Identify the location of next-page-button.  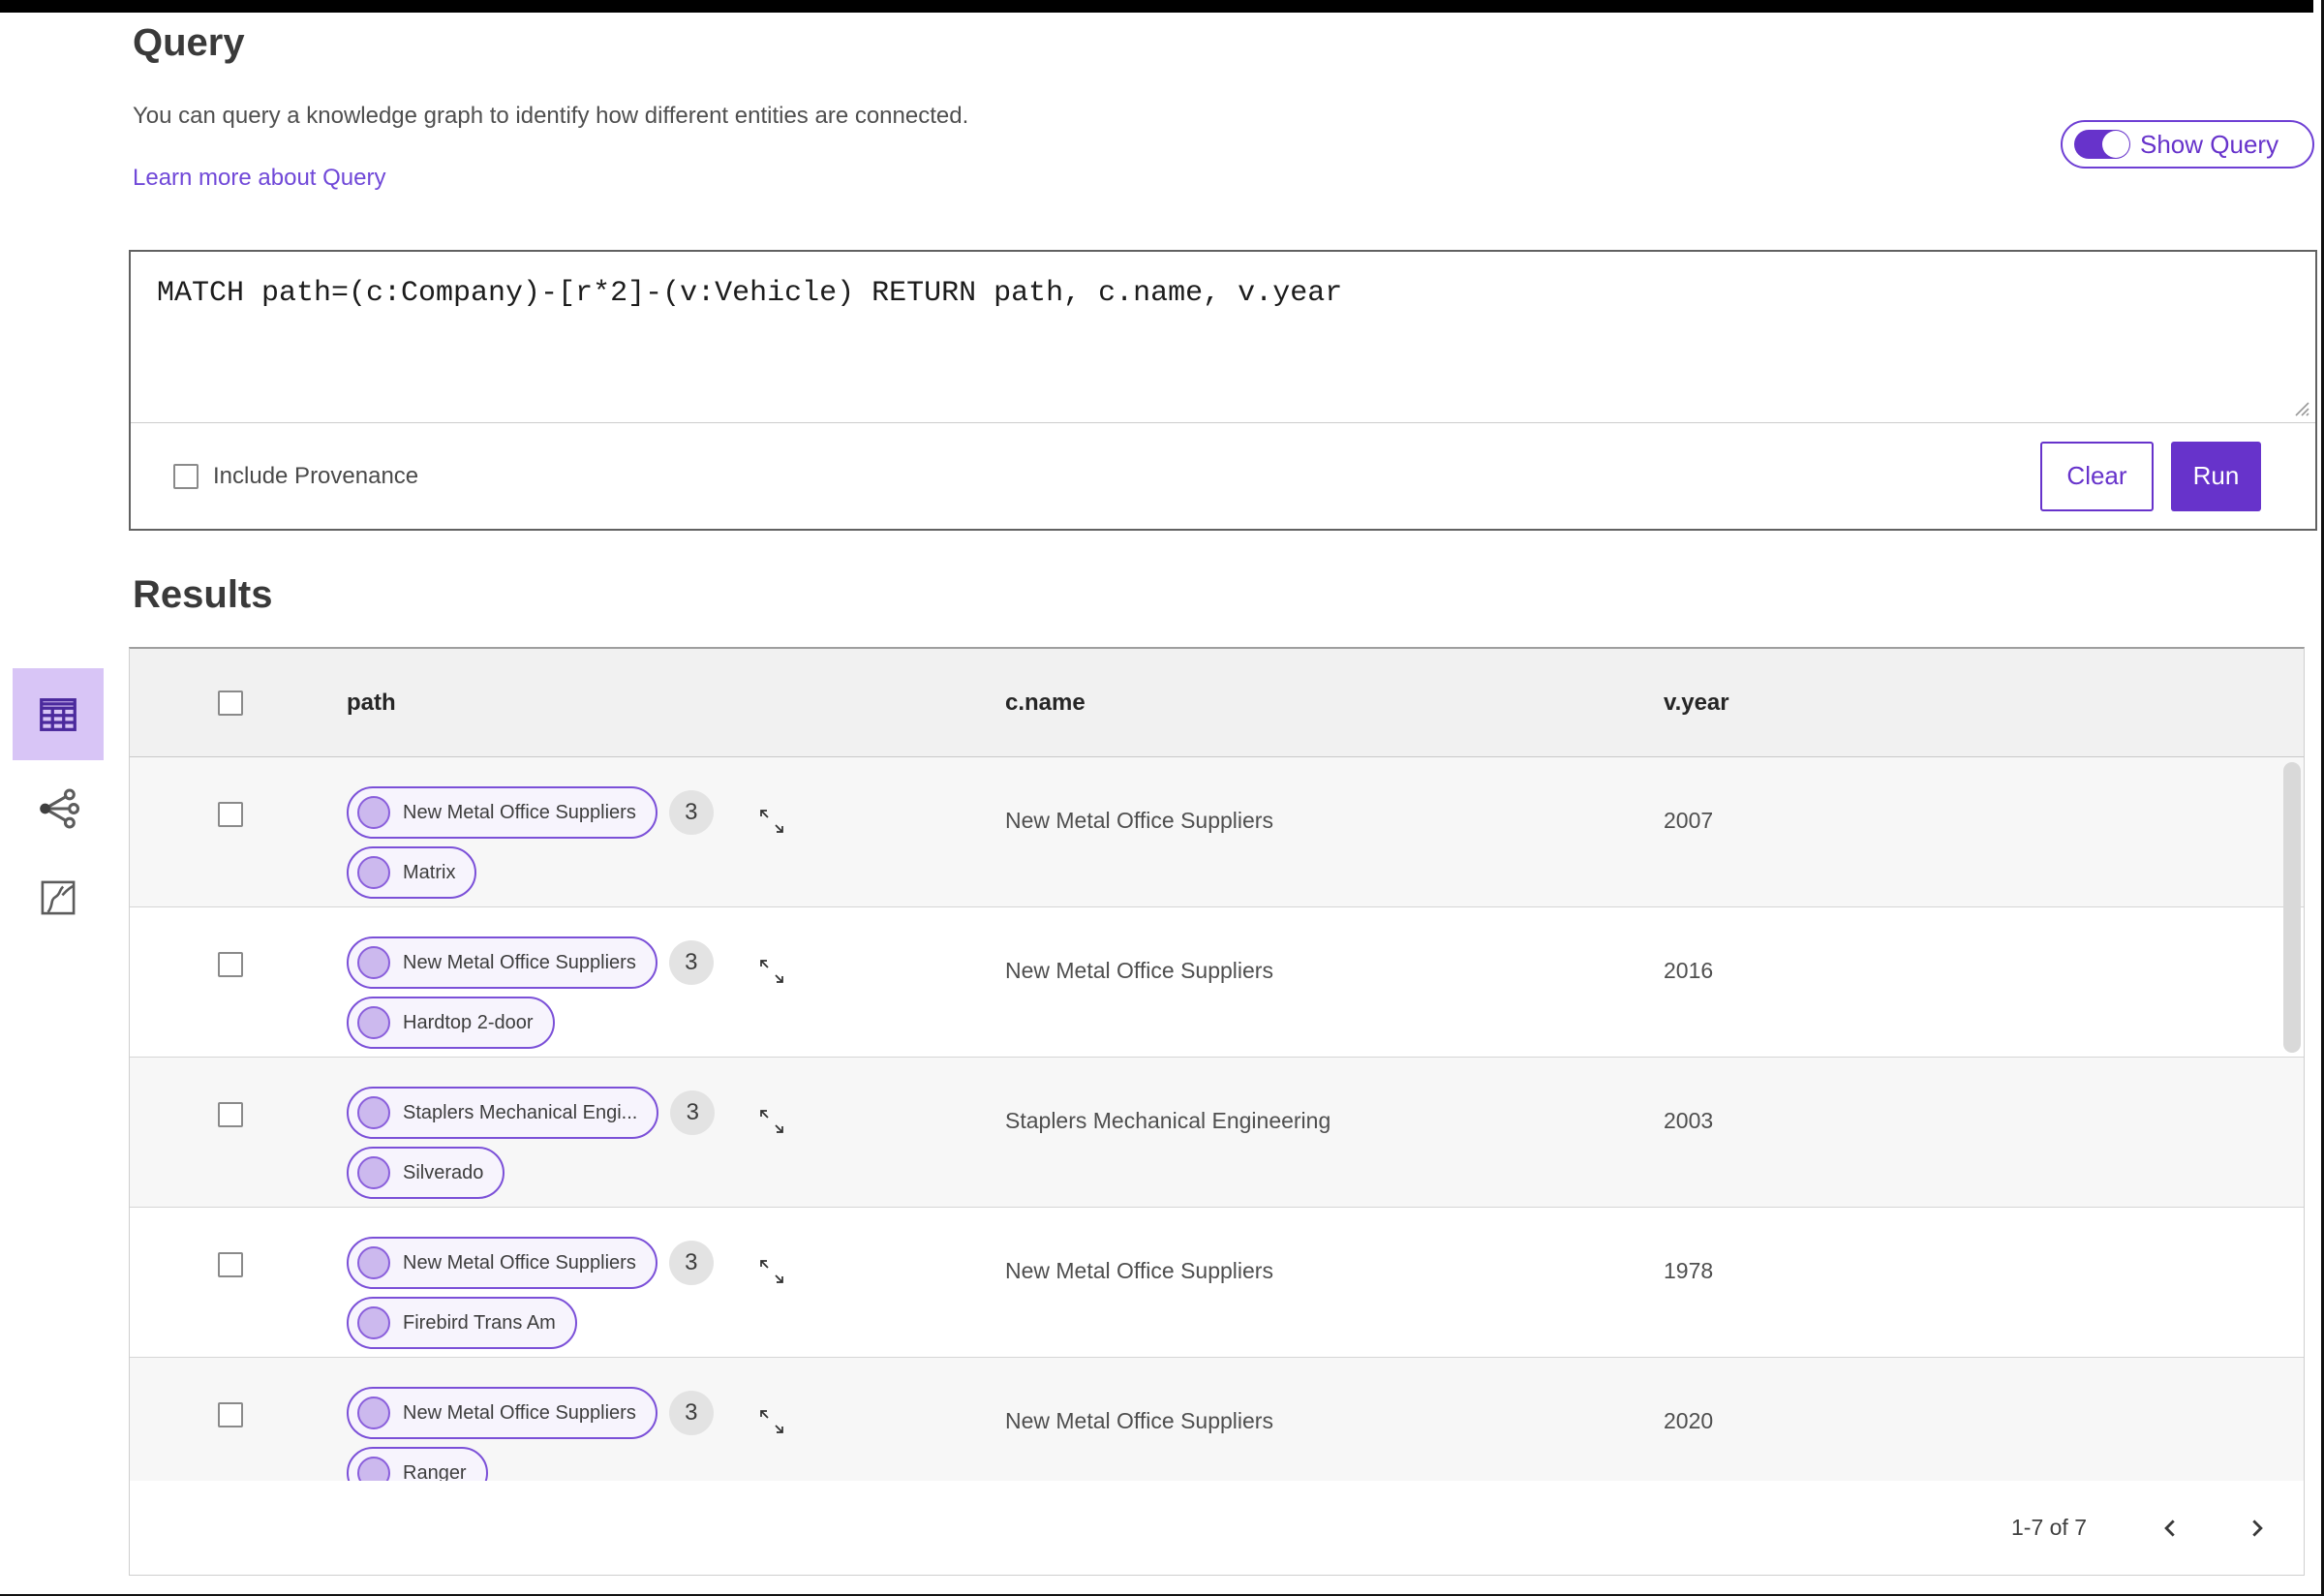
(2257, 1528).